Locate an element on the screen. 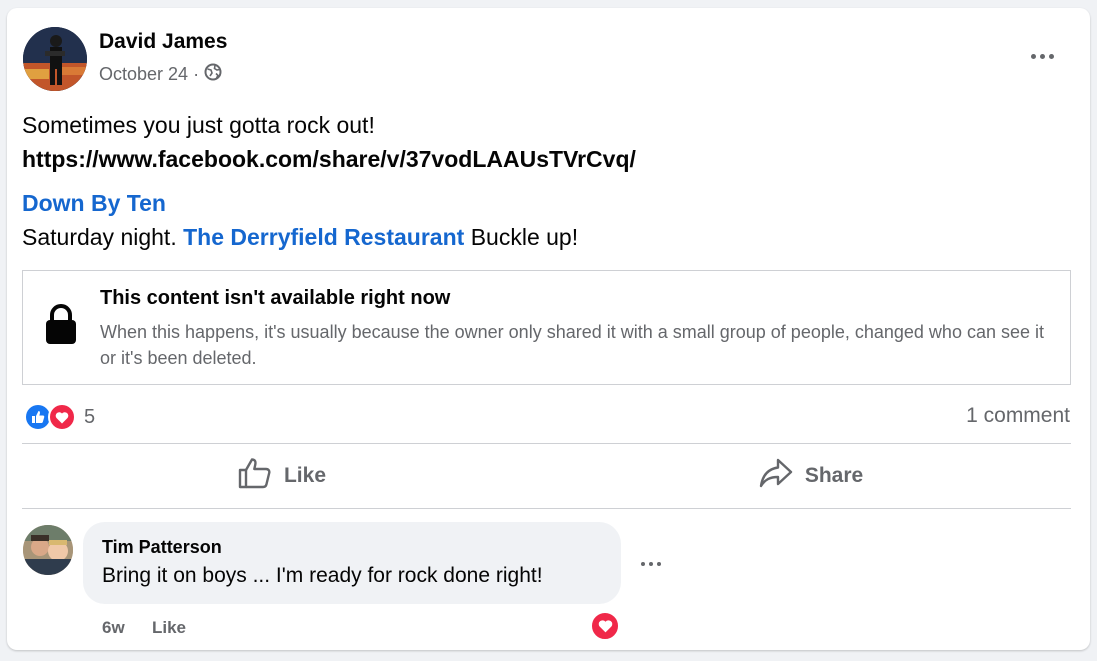  reaction-count: 5 is located at coordinates (89, 417).